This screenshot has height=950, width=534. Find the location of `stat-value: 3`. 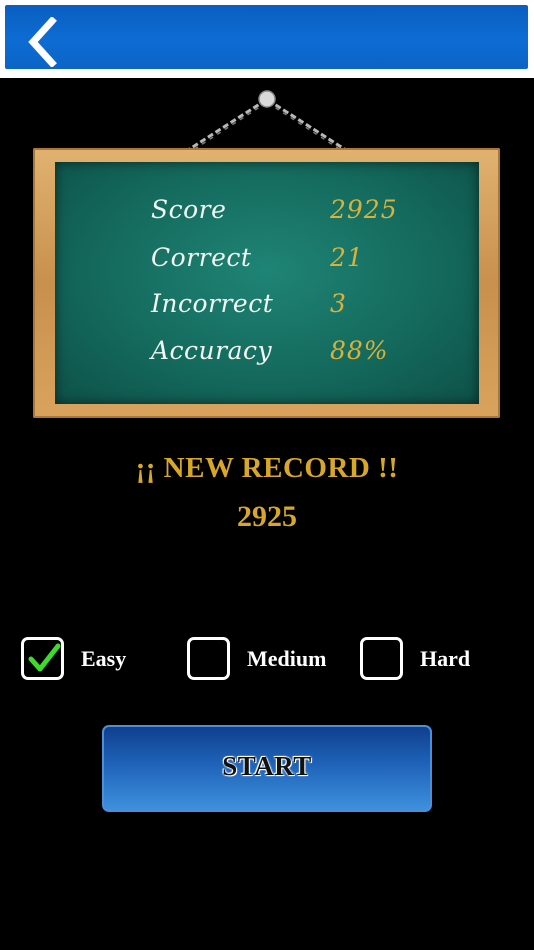

stat-value: 3 is located at coordinates (338, 303).